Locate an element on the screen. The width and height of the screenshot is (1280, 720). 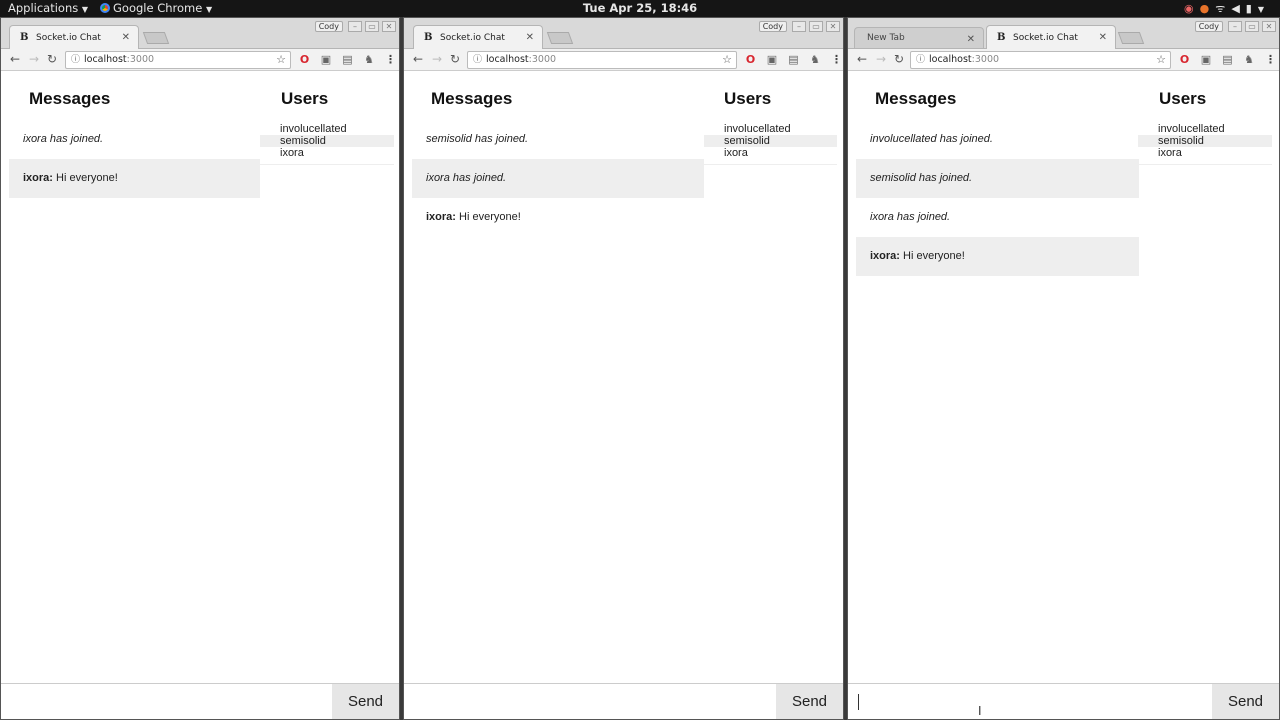
text-cursor is located at coordinates (858, 702).